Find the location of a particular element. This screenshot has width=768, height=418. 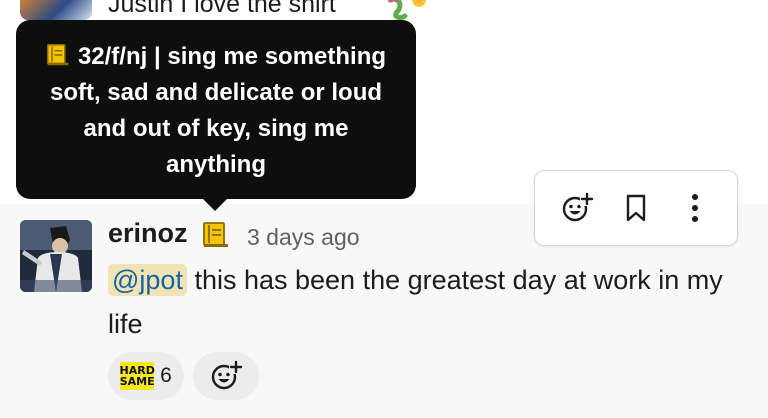

user-avatar is located at coordinates (56, 256).